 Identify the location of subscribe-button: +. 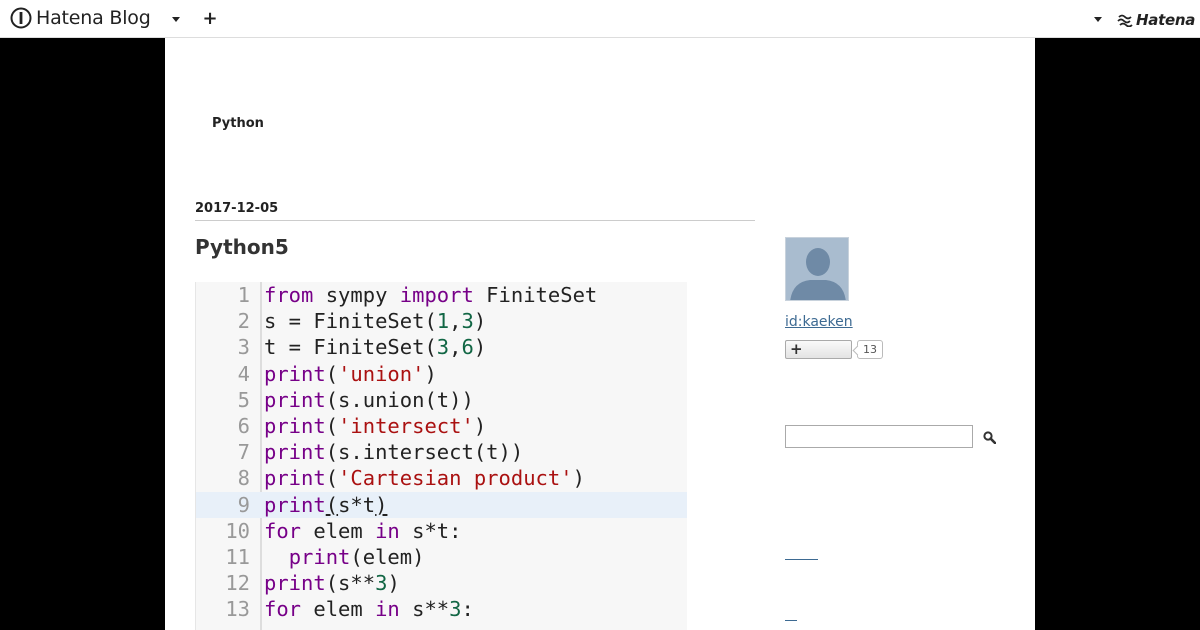
(818, 349).